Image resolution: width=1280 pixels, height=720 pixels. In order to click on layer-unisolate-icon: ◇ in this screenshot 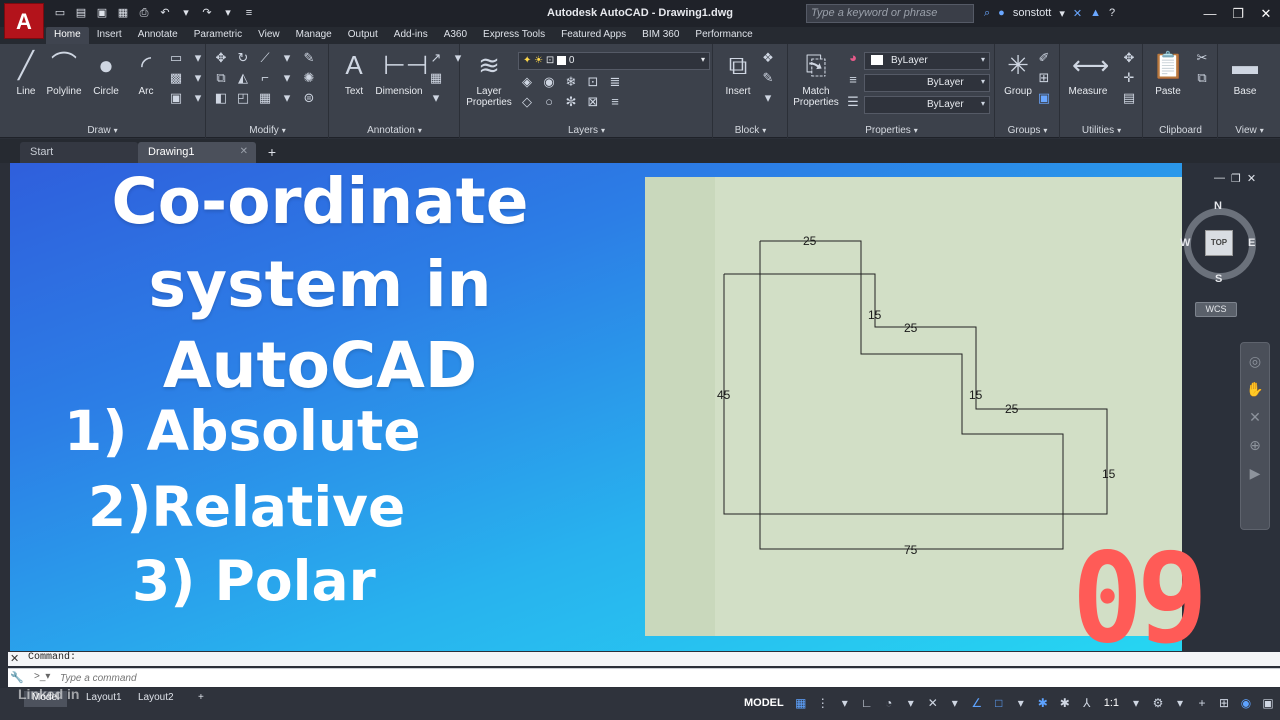, I will do `click(527, 102)`.